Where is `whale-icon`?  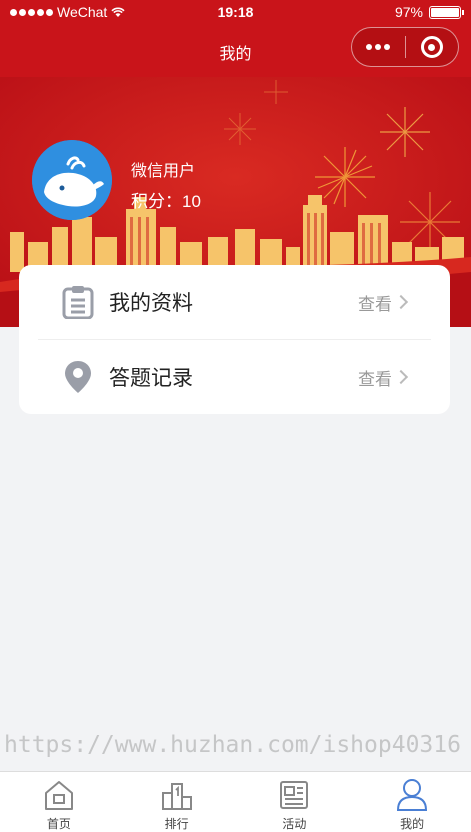
whale-icon is located at coordinates (72, 180).